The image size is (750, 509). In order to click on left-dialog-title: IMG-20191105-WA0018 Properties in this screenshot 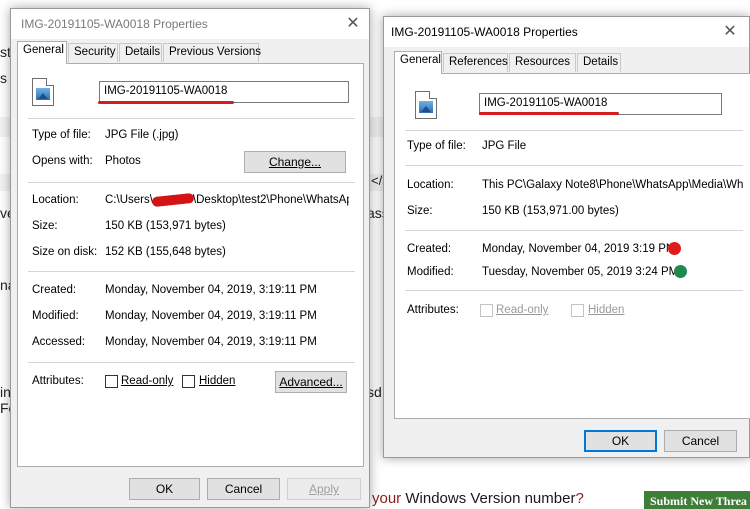, I will do `click(114, 24)`.